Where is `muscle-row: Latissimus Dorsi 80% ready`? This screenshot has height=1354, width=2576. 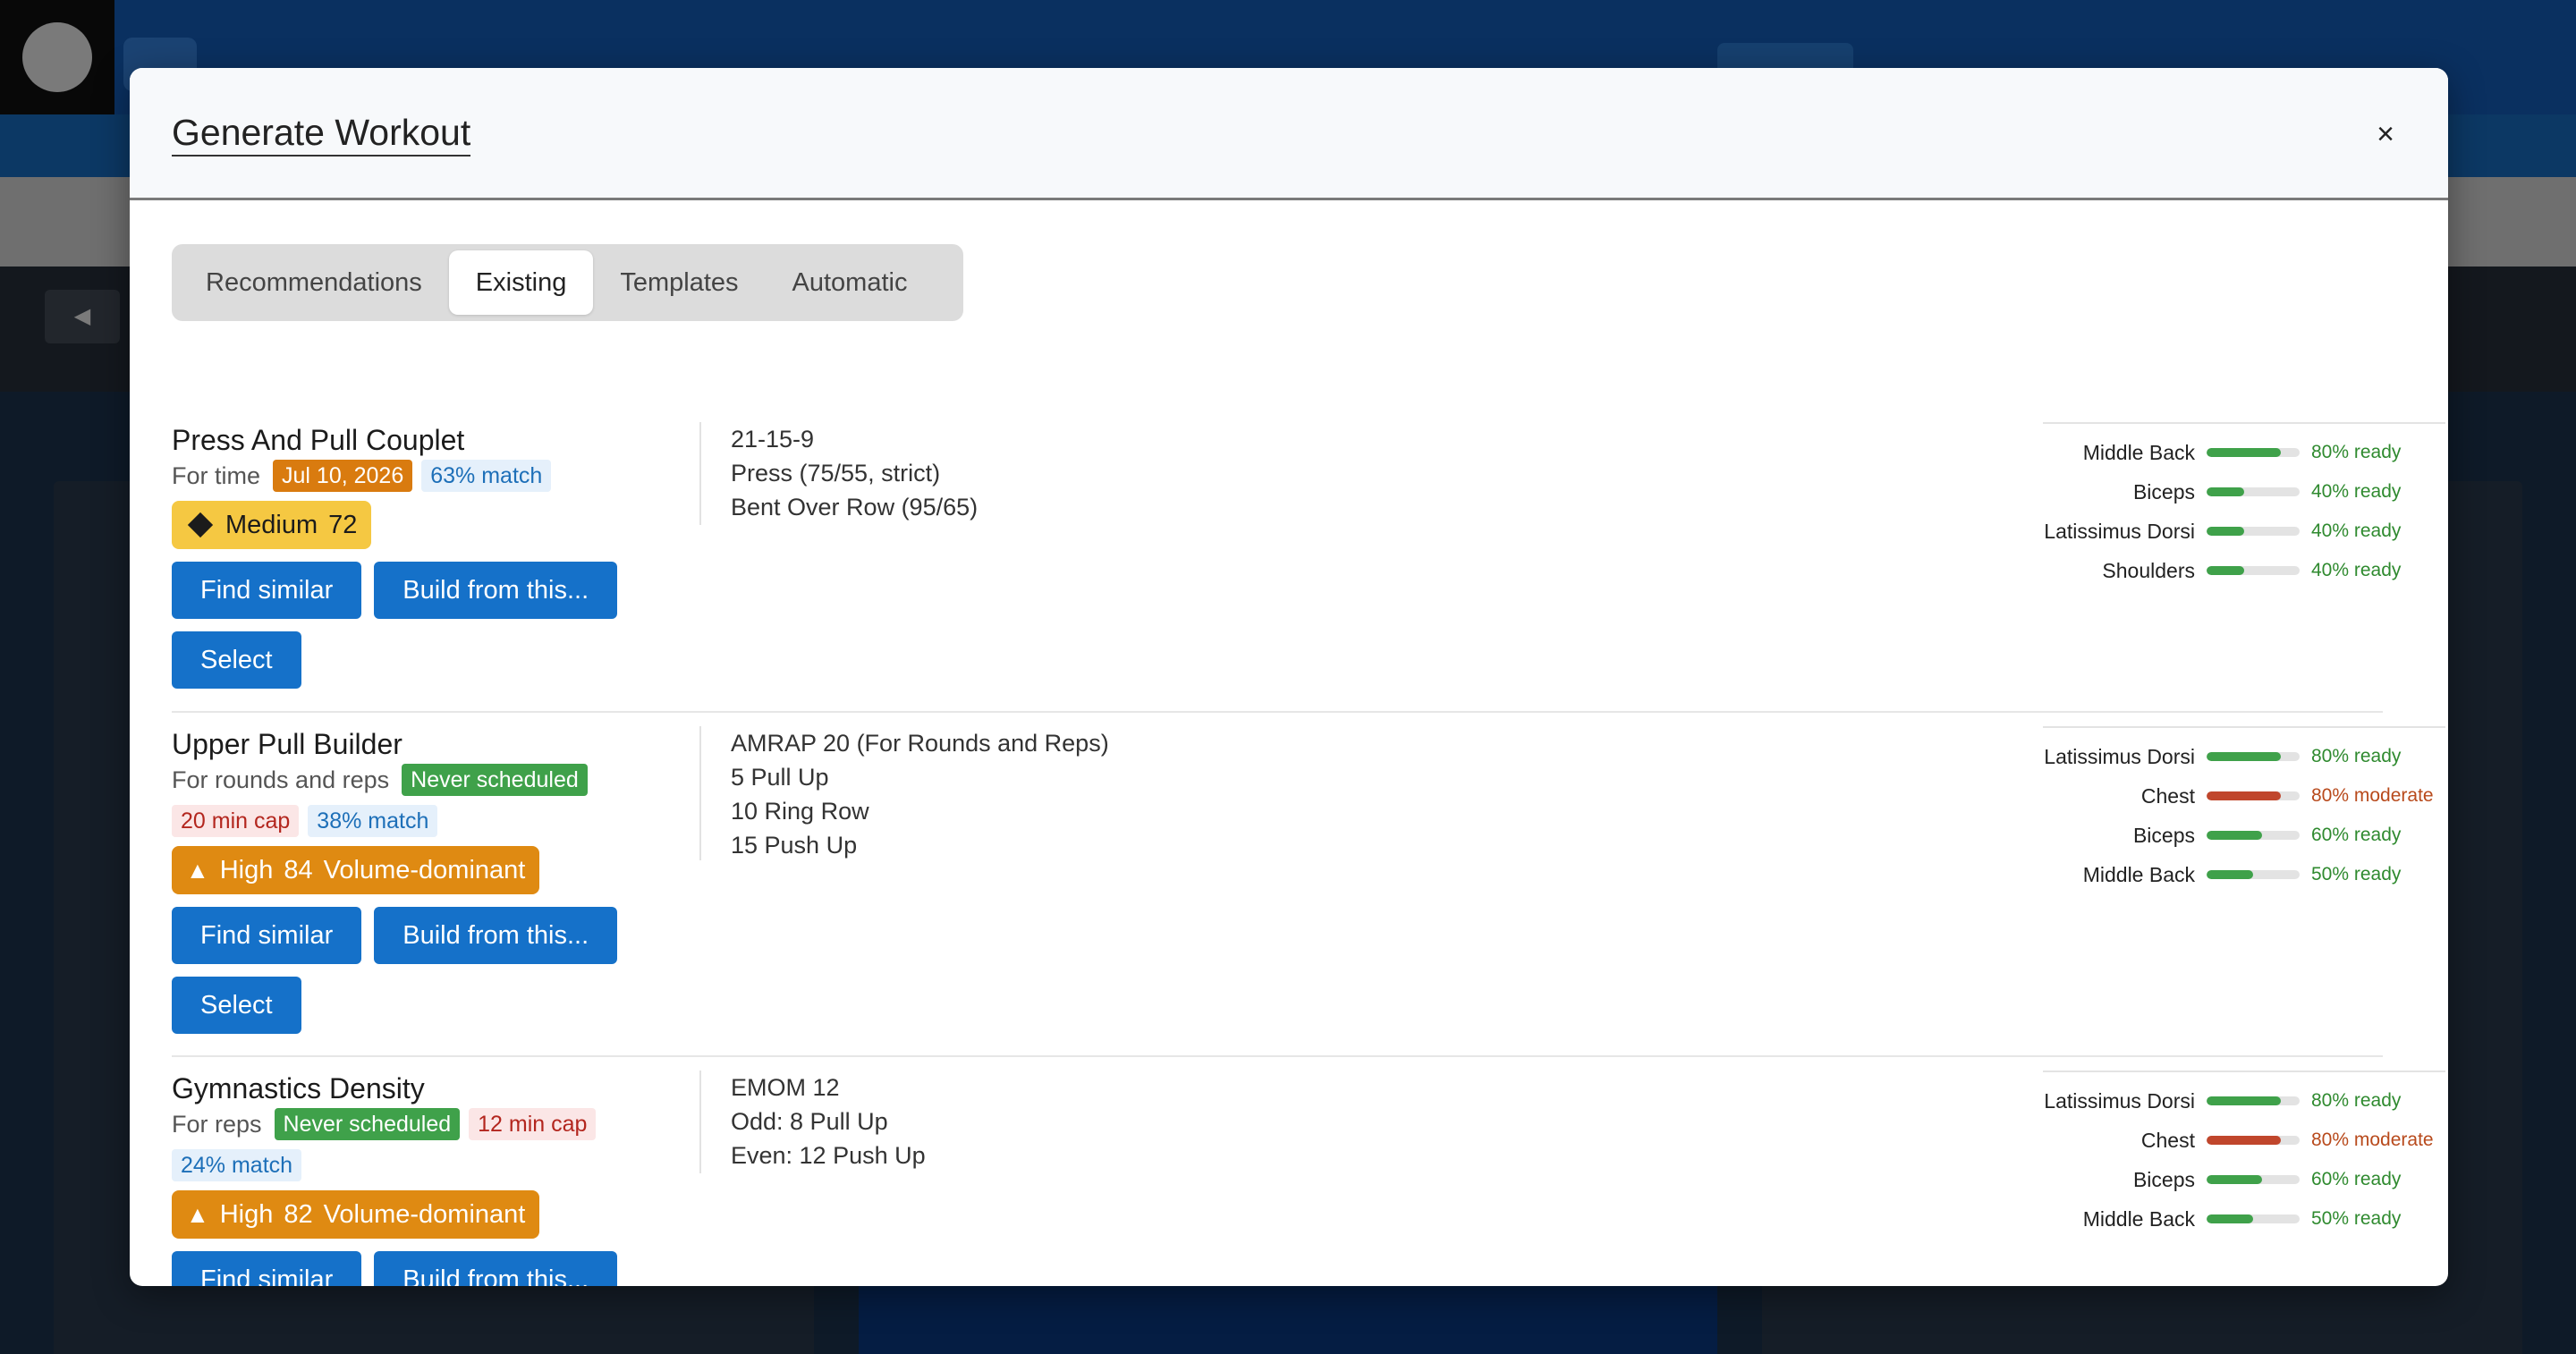 muscle-row: Latissimus Dorsi 80% ready is located at coordinates (2244, 756).